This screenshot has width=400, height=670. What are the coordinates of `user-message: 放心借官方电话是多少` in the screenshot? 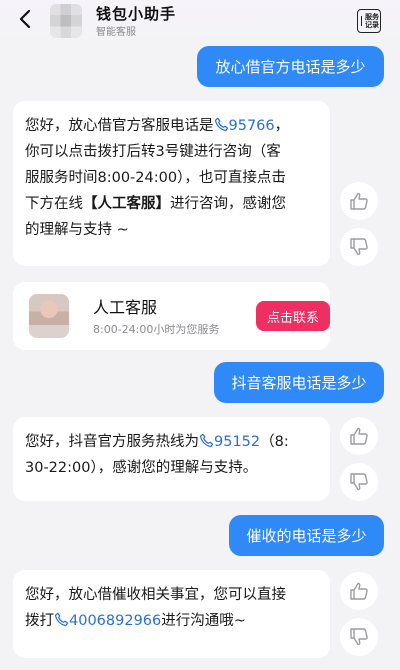 It's located at (290, 66).